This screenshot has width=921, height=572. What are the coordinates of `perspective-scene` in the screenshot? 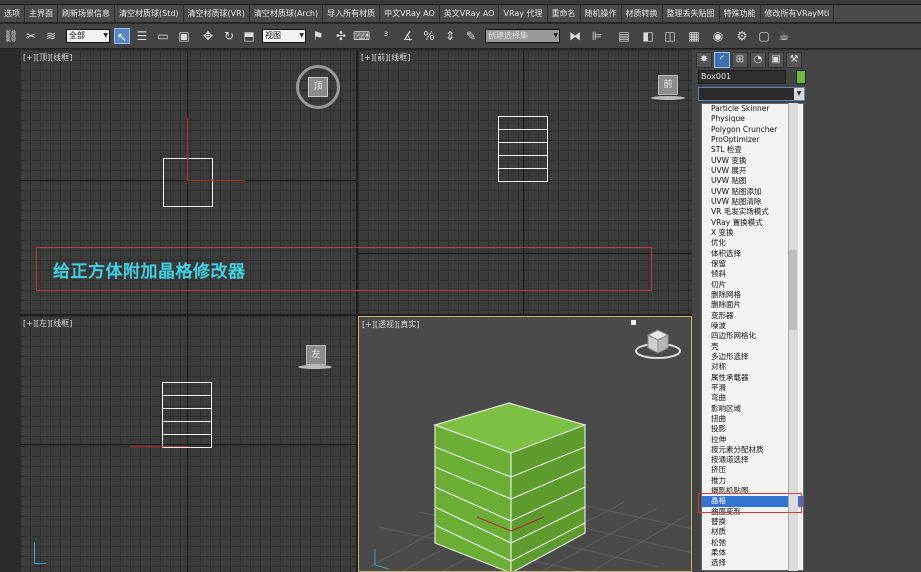 It's located at (529, 450).